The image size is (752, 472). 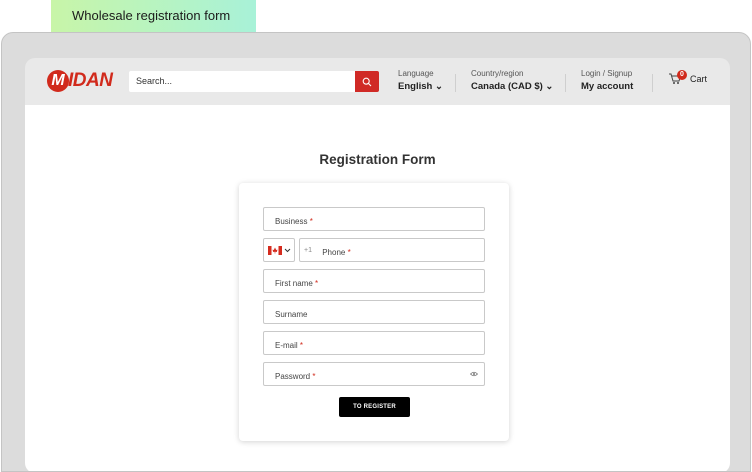 What do you see at coordinates (512, 80) in the screenshot?
I see `country-selector: Country/region Canada (CAD $) ⌄` at bounding box center [512, 80].